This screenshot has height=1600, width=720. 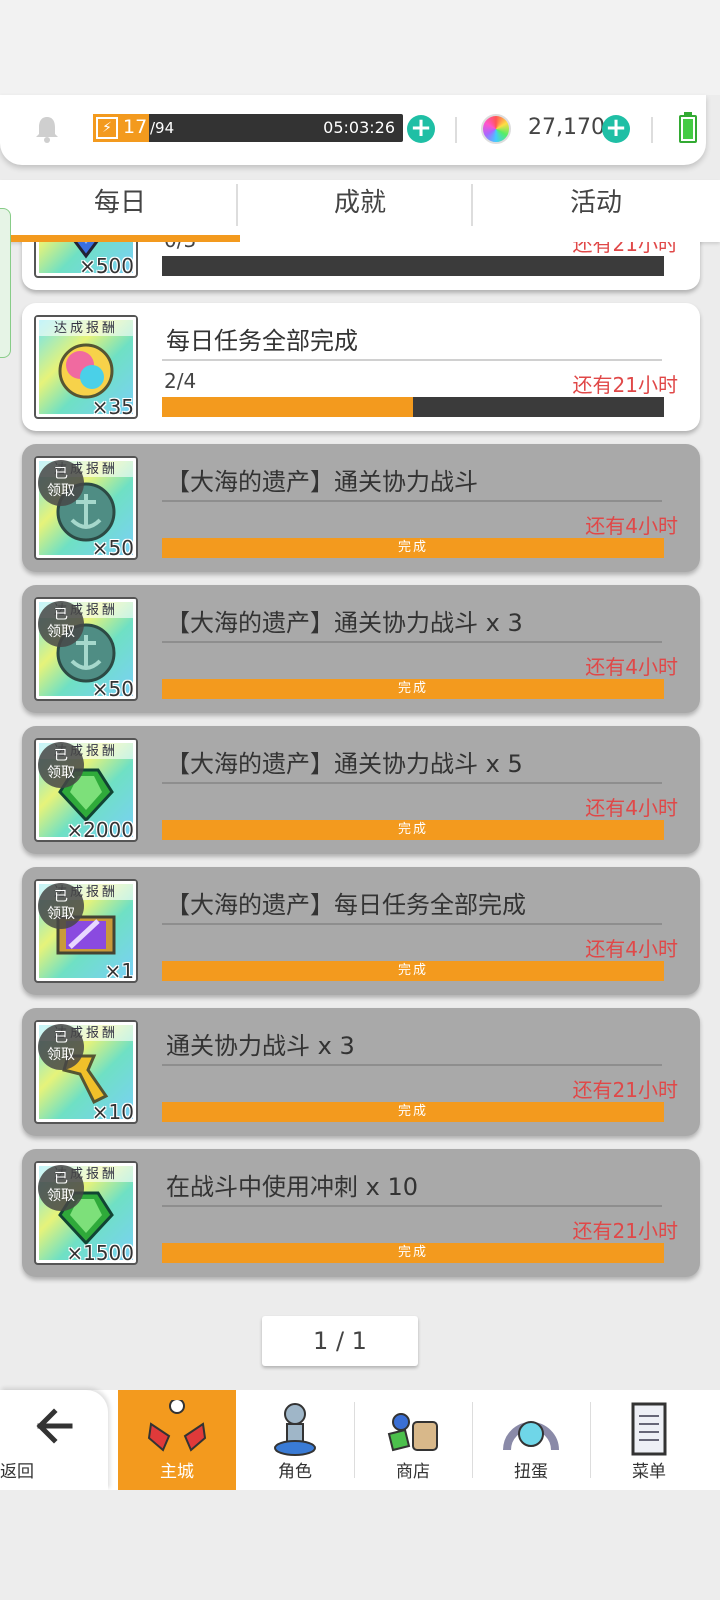 I want to click on back-button: 返回, so click(x=54, y=1440).